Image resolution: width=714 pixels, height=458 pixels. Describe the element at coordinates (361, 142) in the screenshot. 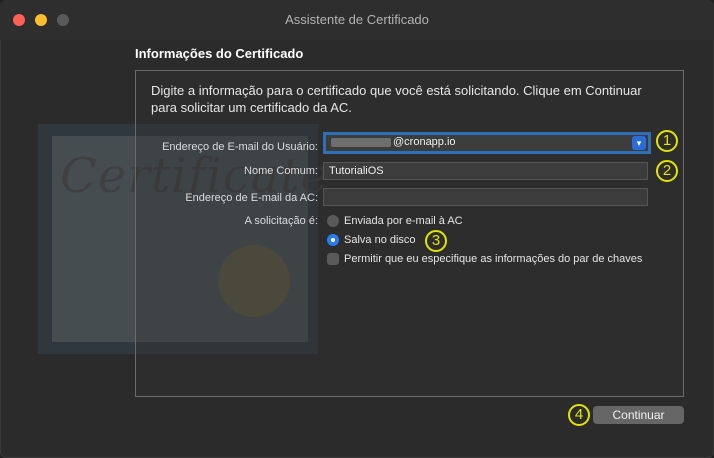

I see `redacted-text` at that location.